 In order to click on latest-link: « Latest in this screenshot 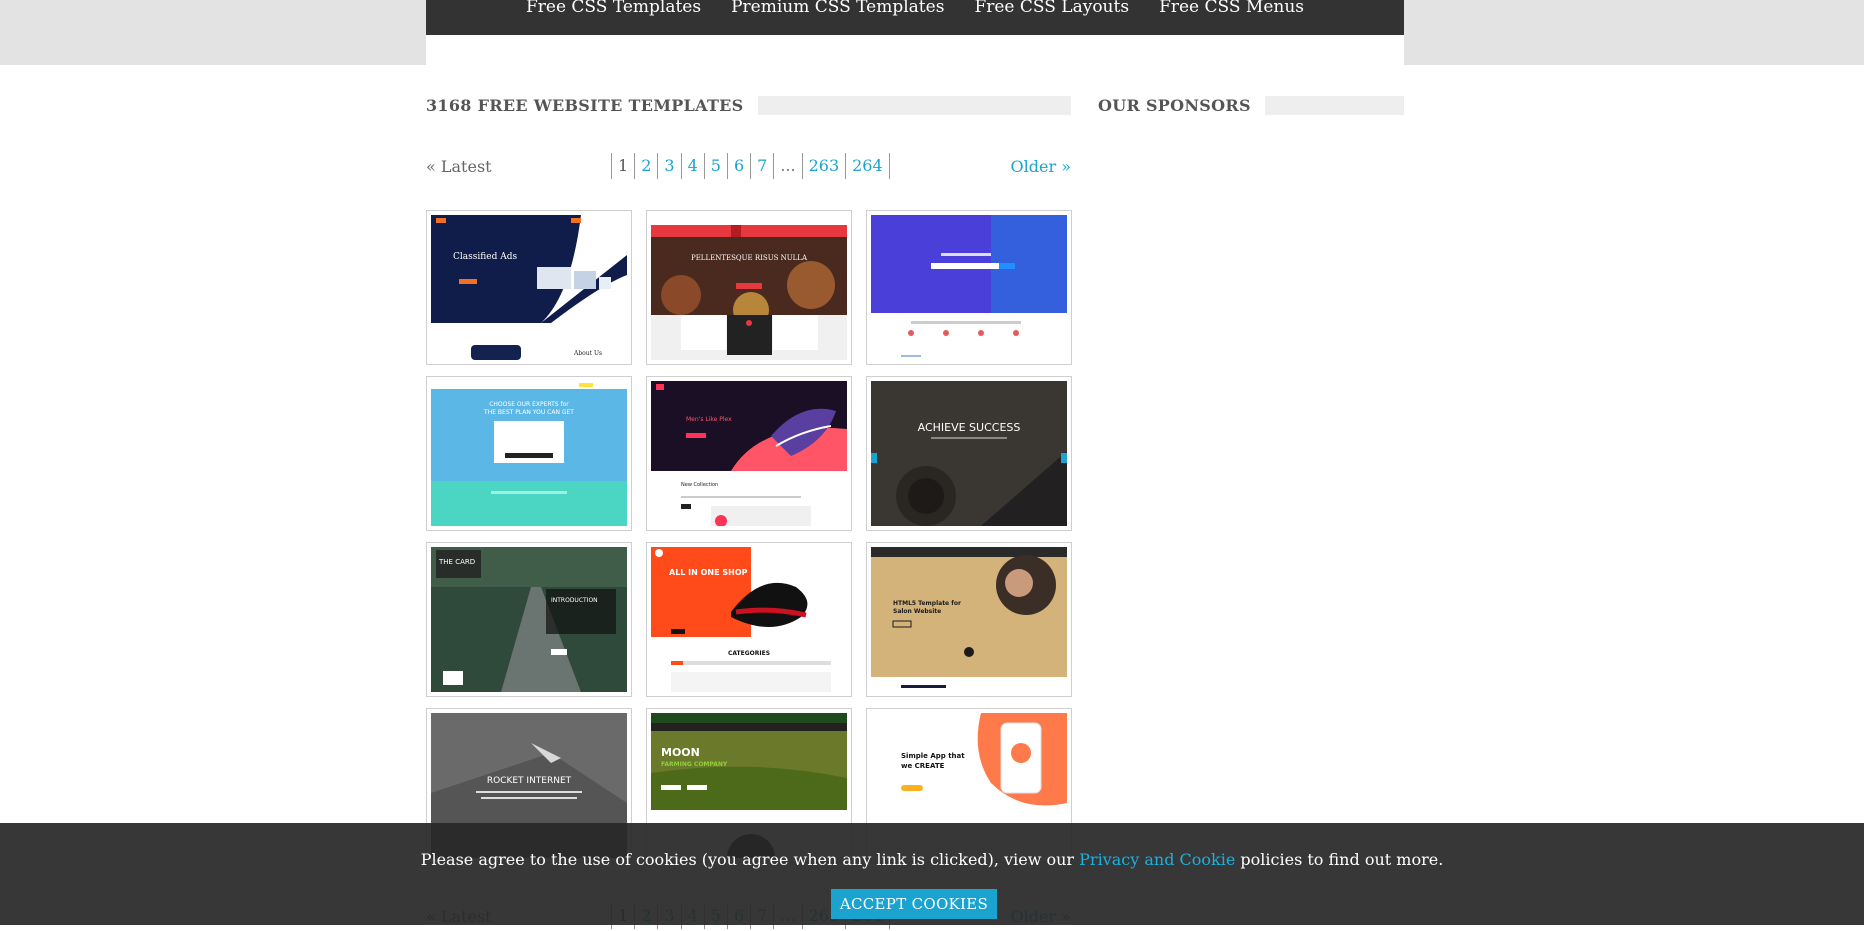, I will do `click(459, 166)`.